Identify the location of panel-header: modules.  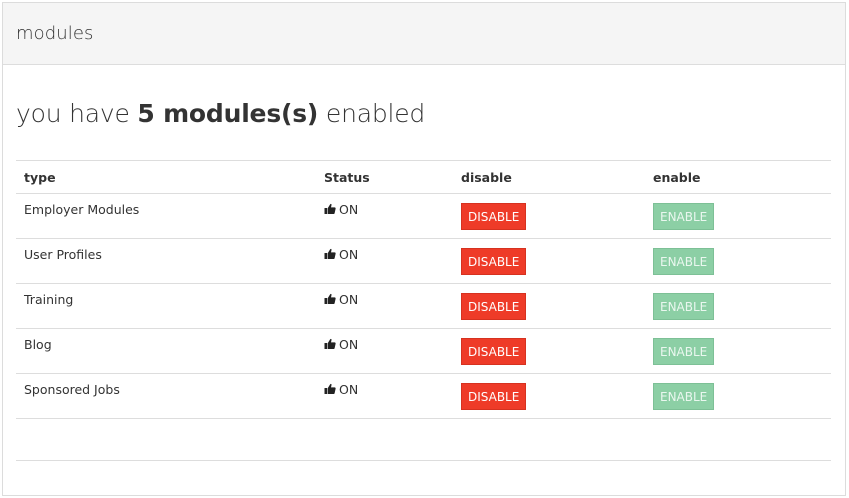
(424, 34).